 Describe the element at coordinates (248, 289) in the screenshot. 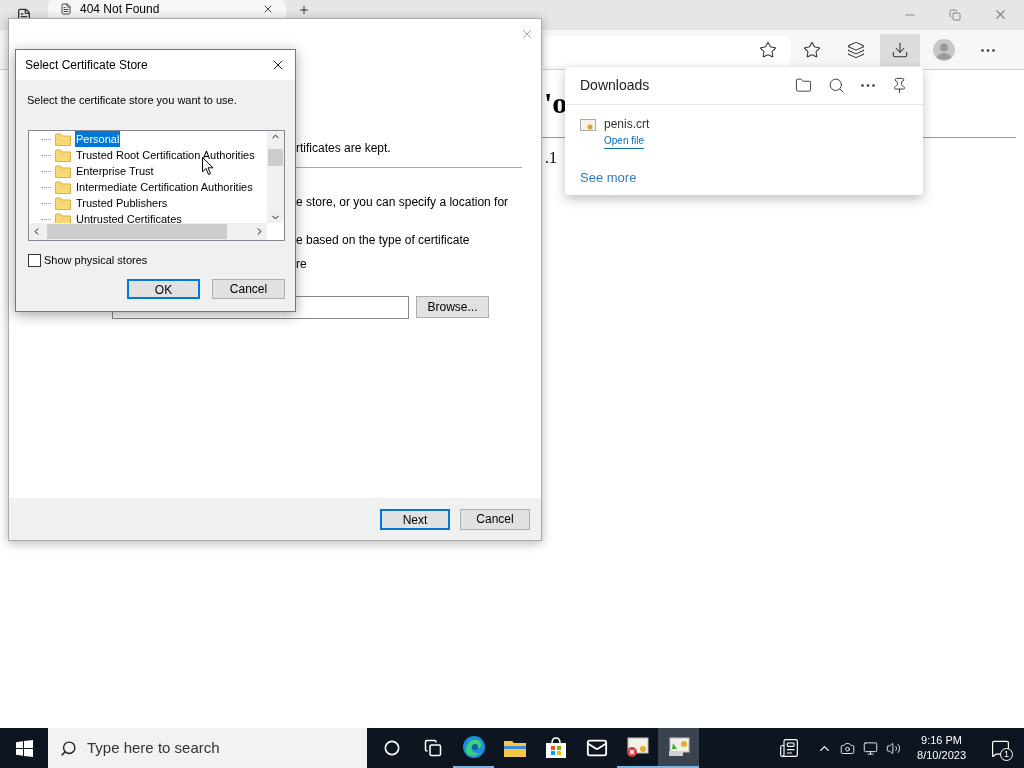

I see `dialog-button: Cancel` at that location.